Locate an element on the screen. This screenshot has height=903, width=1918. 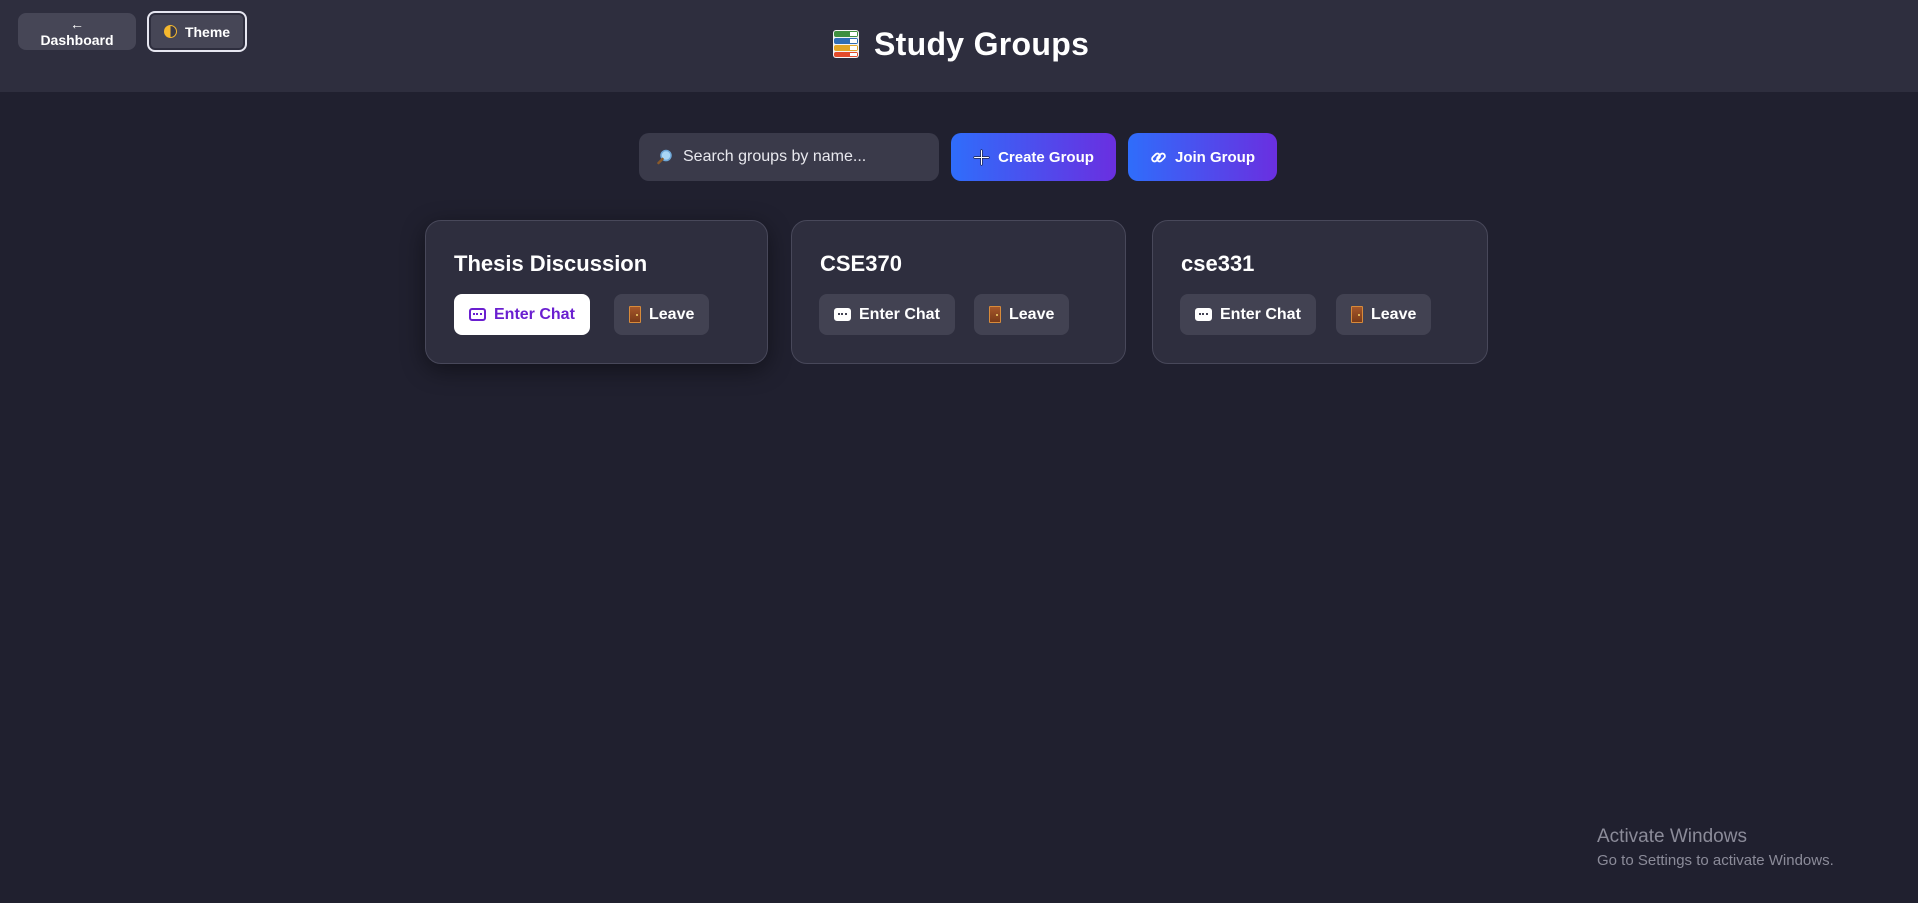
group-card: Thesis Discussion Enter Chat Leave is located at coordinates (596, 292).